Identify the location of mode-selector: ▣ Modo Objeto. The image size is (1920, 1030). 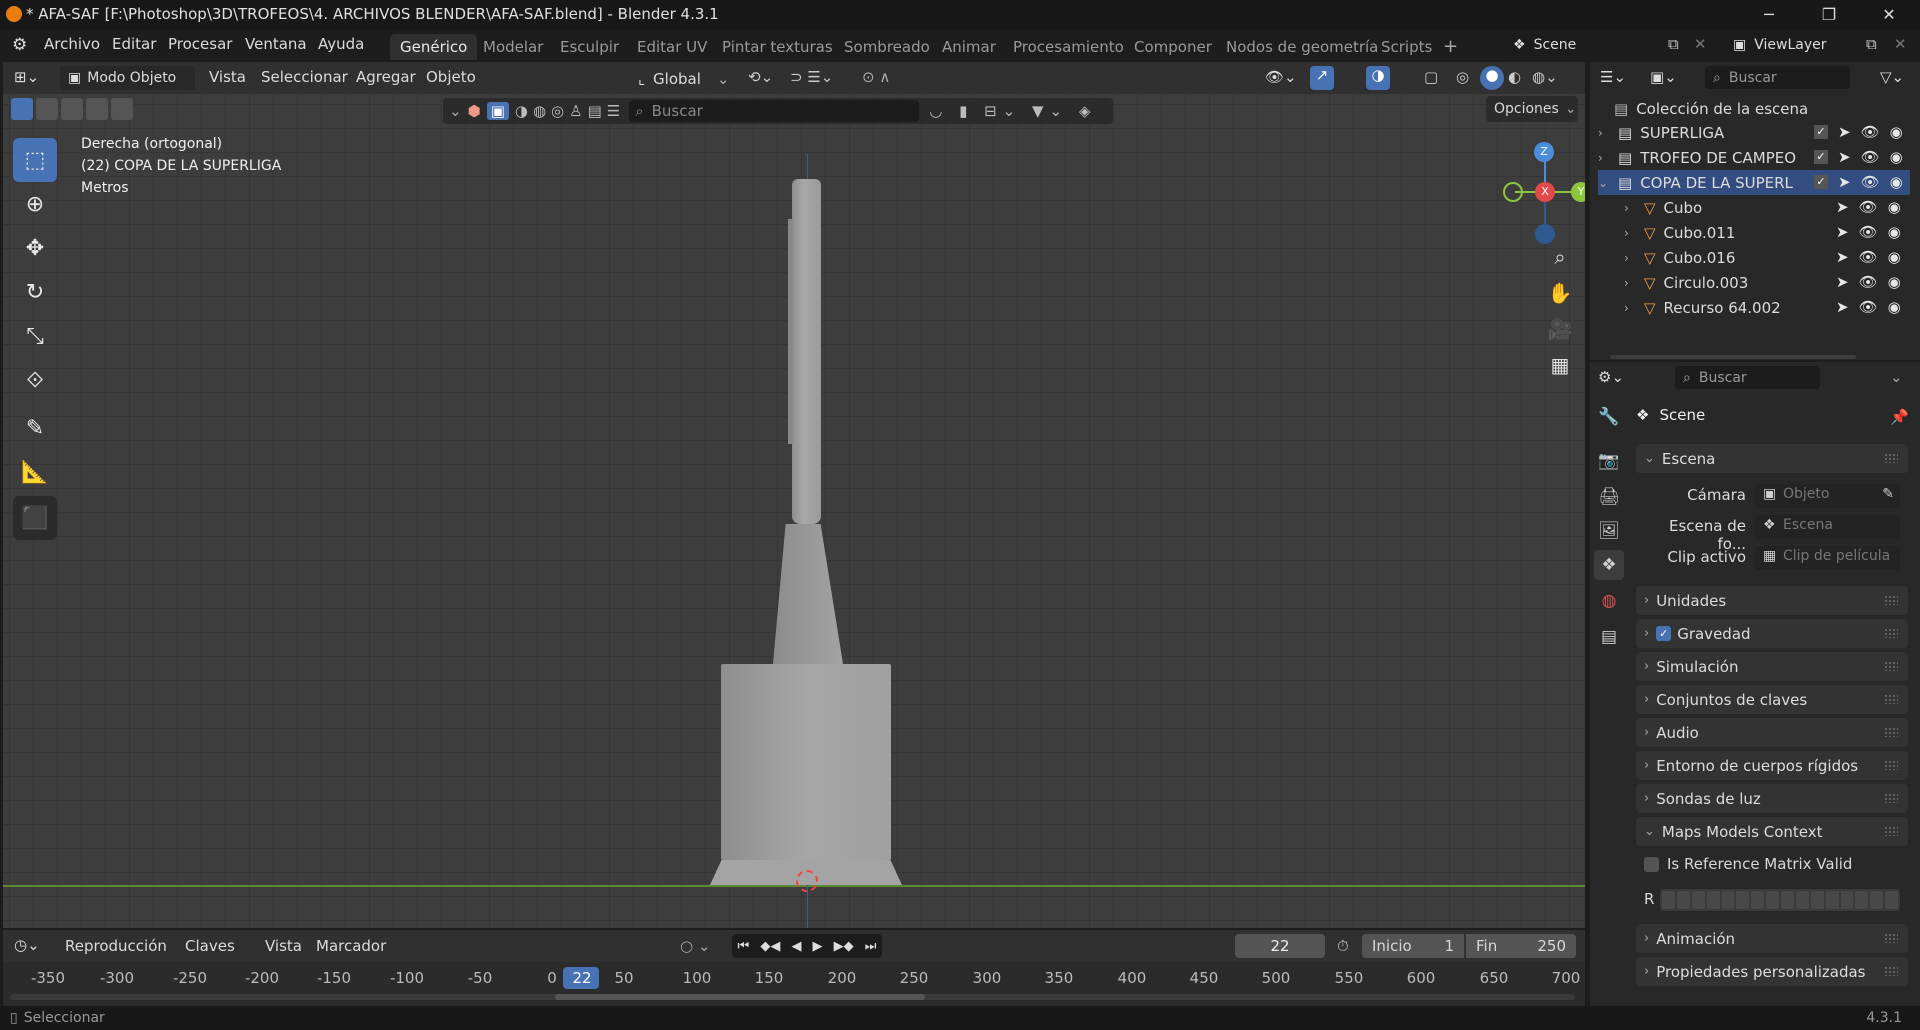
(127, 78).